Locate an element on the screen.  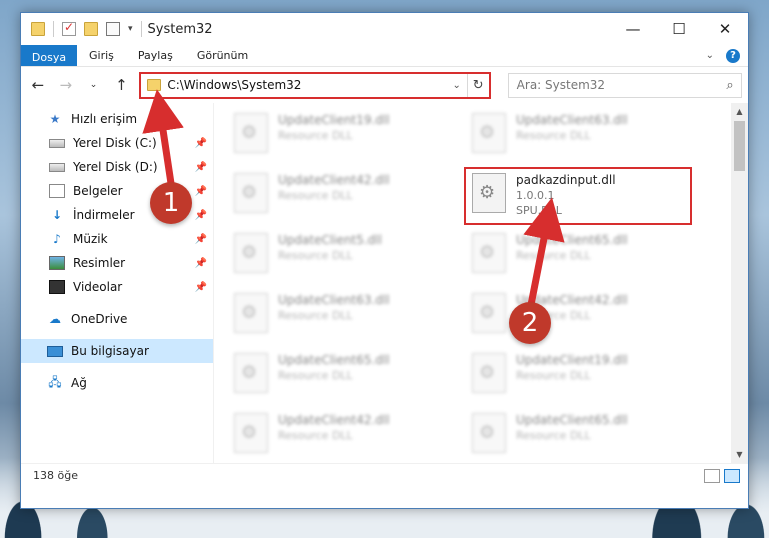
chevron-down-icon: ▾ is located at coordinates (130, 29).